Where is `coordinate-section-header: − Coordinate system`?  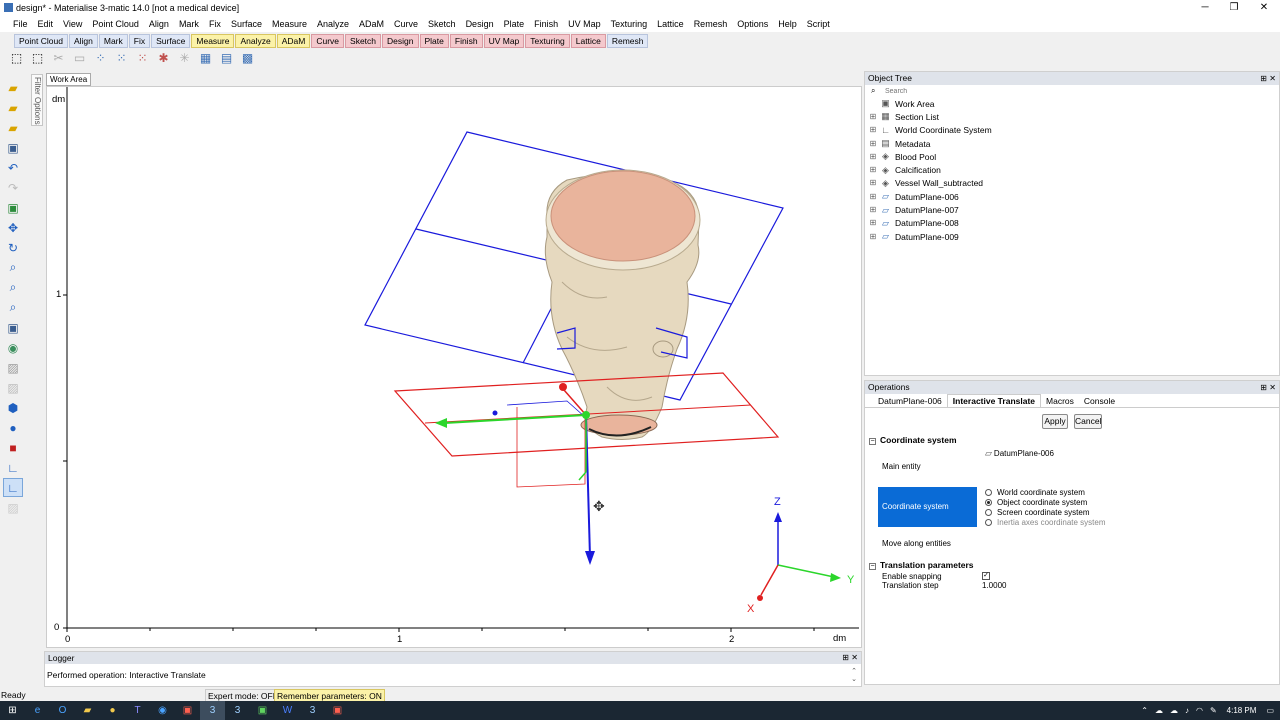 coordinate-section-header: − Coordinate system is located at coordinates (913, 440).